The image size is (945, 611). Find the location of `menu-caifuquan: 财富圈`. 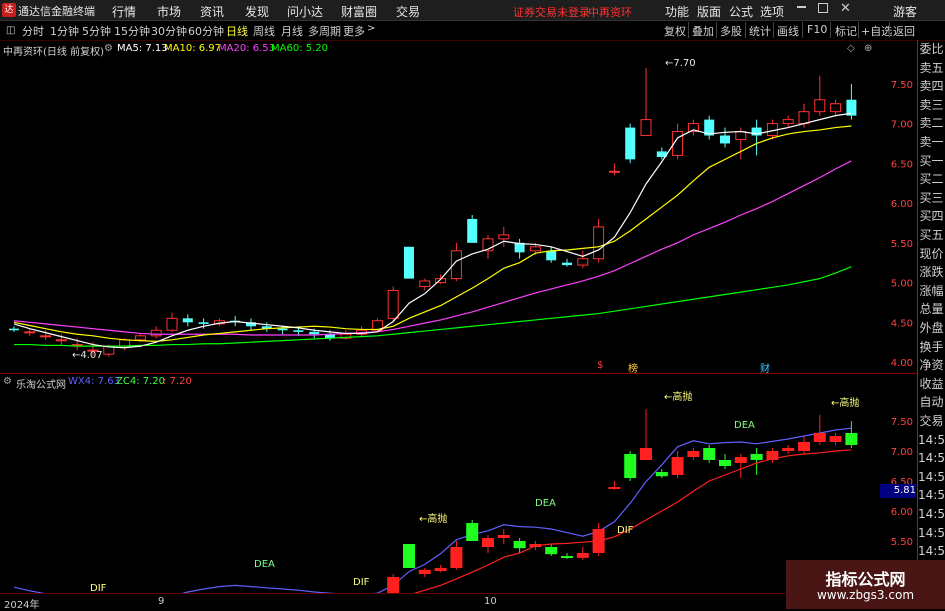

menu-caifuquan: 财富圈 is located at coordinates (359, 11).